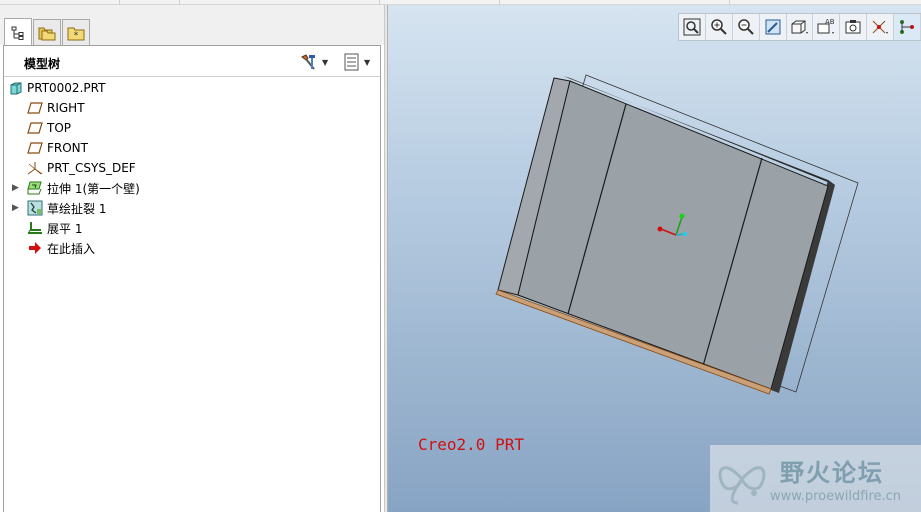 The height and width of the screenshot is (512, 921). Describe the element at coordinates (35, 208) in the screenshot. I see `sketched-rip-icon` at that location.